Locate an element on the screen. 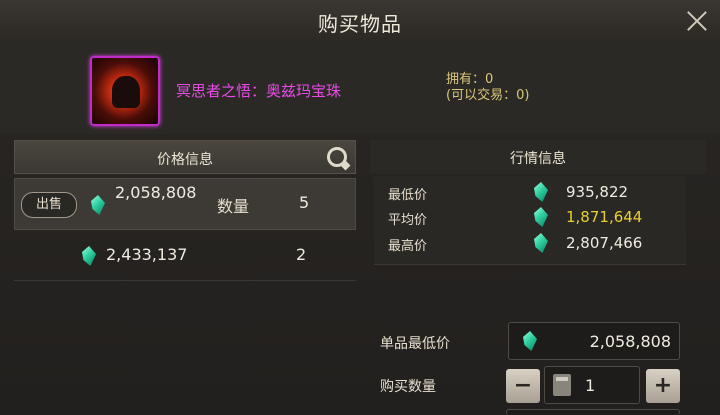 The image size is (720, 415). market-info-header: 行情信息 is located at coordinates (538, 157).